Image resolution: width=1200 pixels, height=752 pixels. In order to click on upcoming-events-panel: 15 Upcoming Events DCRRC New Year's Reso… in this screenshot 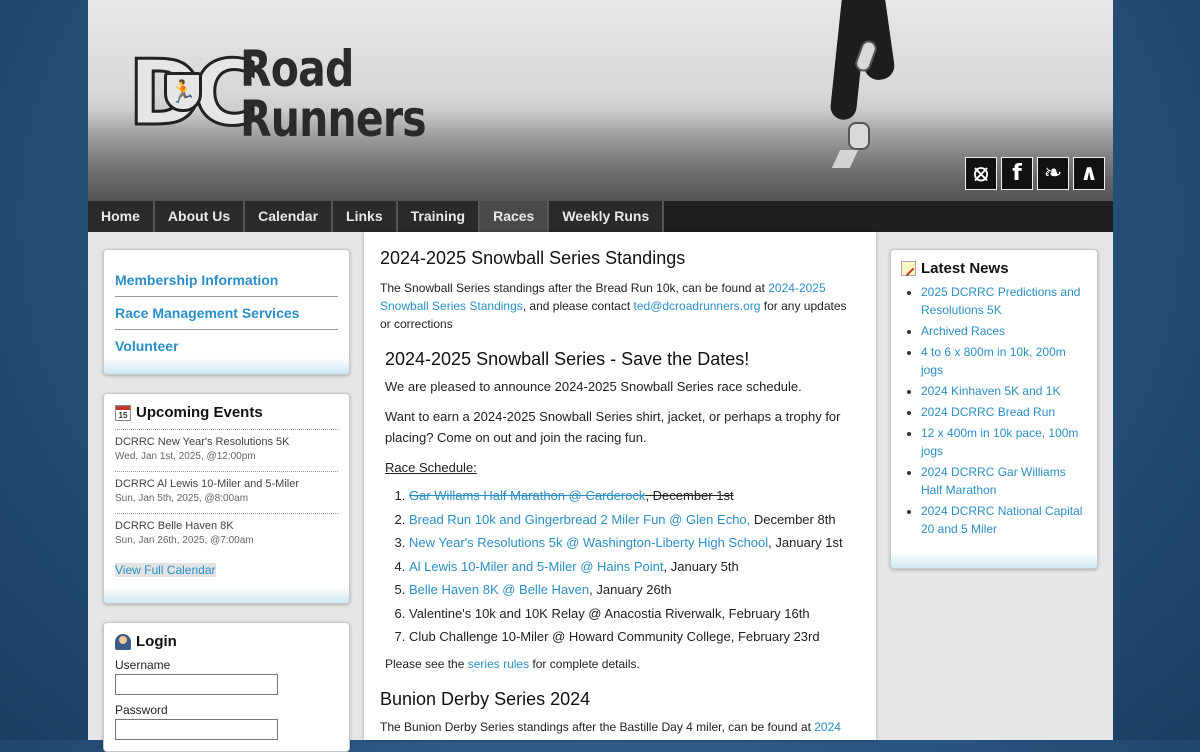, I will do `click(226, 498)`.